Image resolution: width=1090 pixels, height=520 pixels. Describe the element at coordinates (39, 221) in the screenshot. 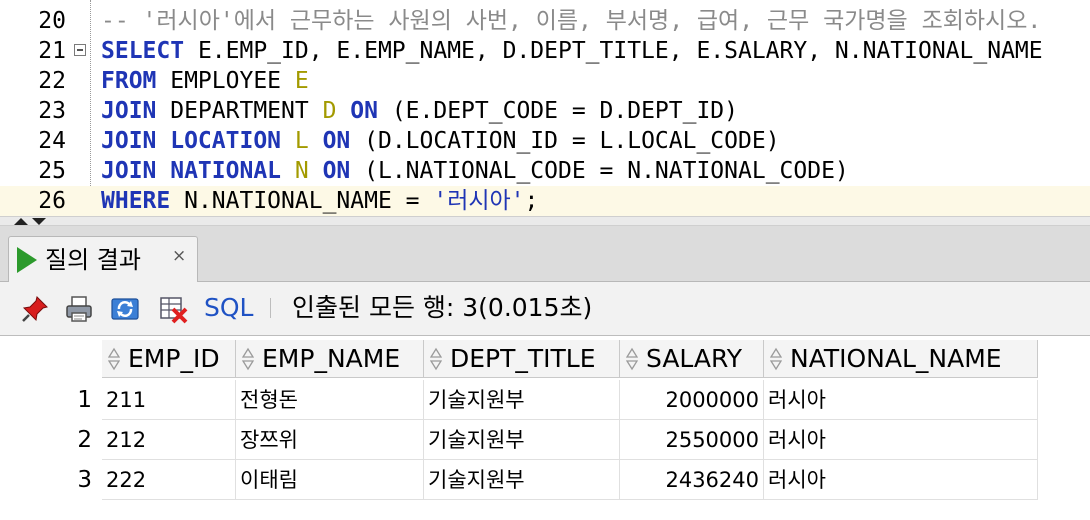

I see `splitter-down-arrow-icon` at that location.